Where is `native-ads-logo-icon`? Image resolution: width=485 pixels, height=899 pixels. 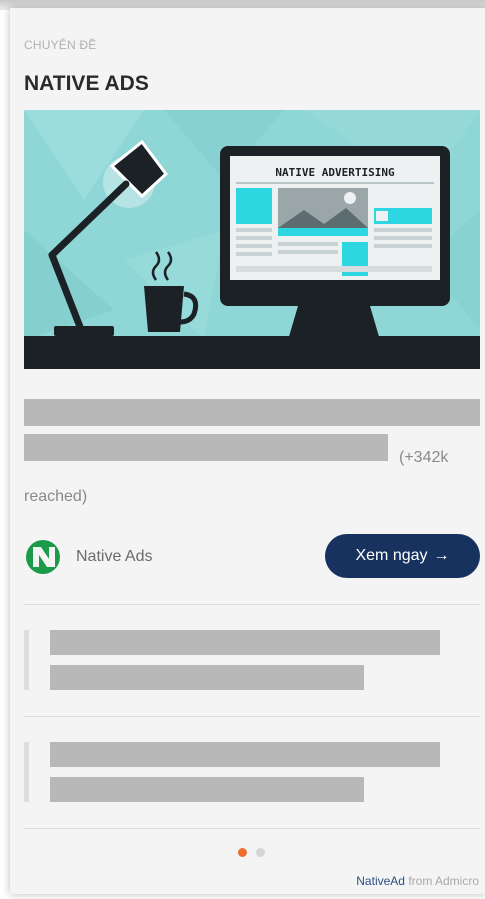
native-ads-logo-icon is located at coordinates (43, 557).